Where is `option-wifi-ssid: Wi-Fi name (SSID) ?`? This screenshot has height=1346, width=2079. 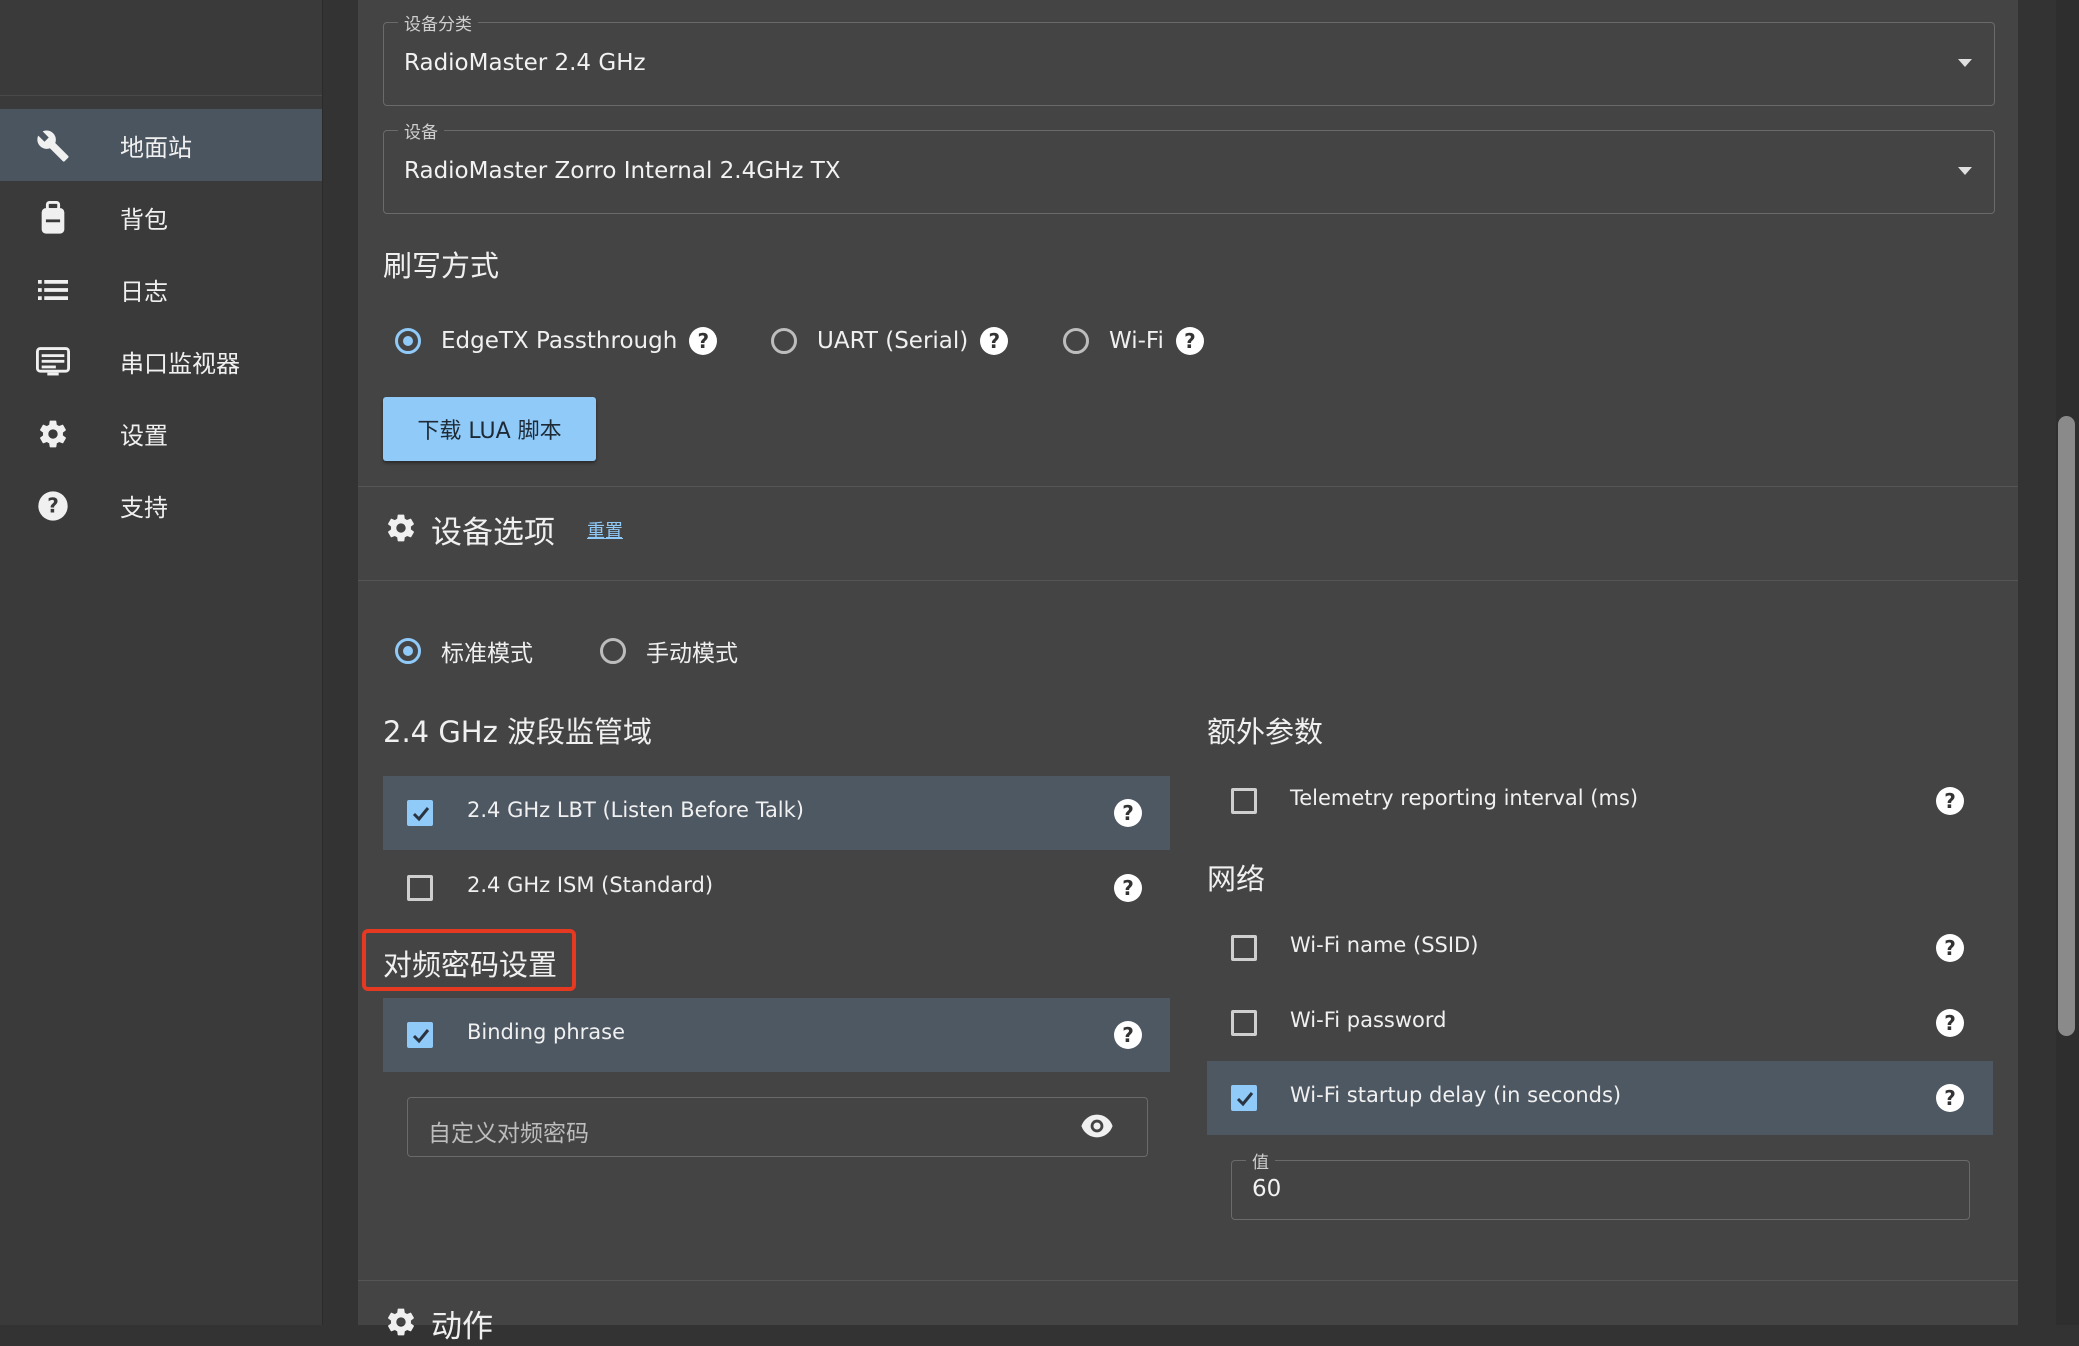
option-wifi-ssid: Wi-Fi name (SSID) ? is located at coordinates (1600, 948).